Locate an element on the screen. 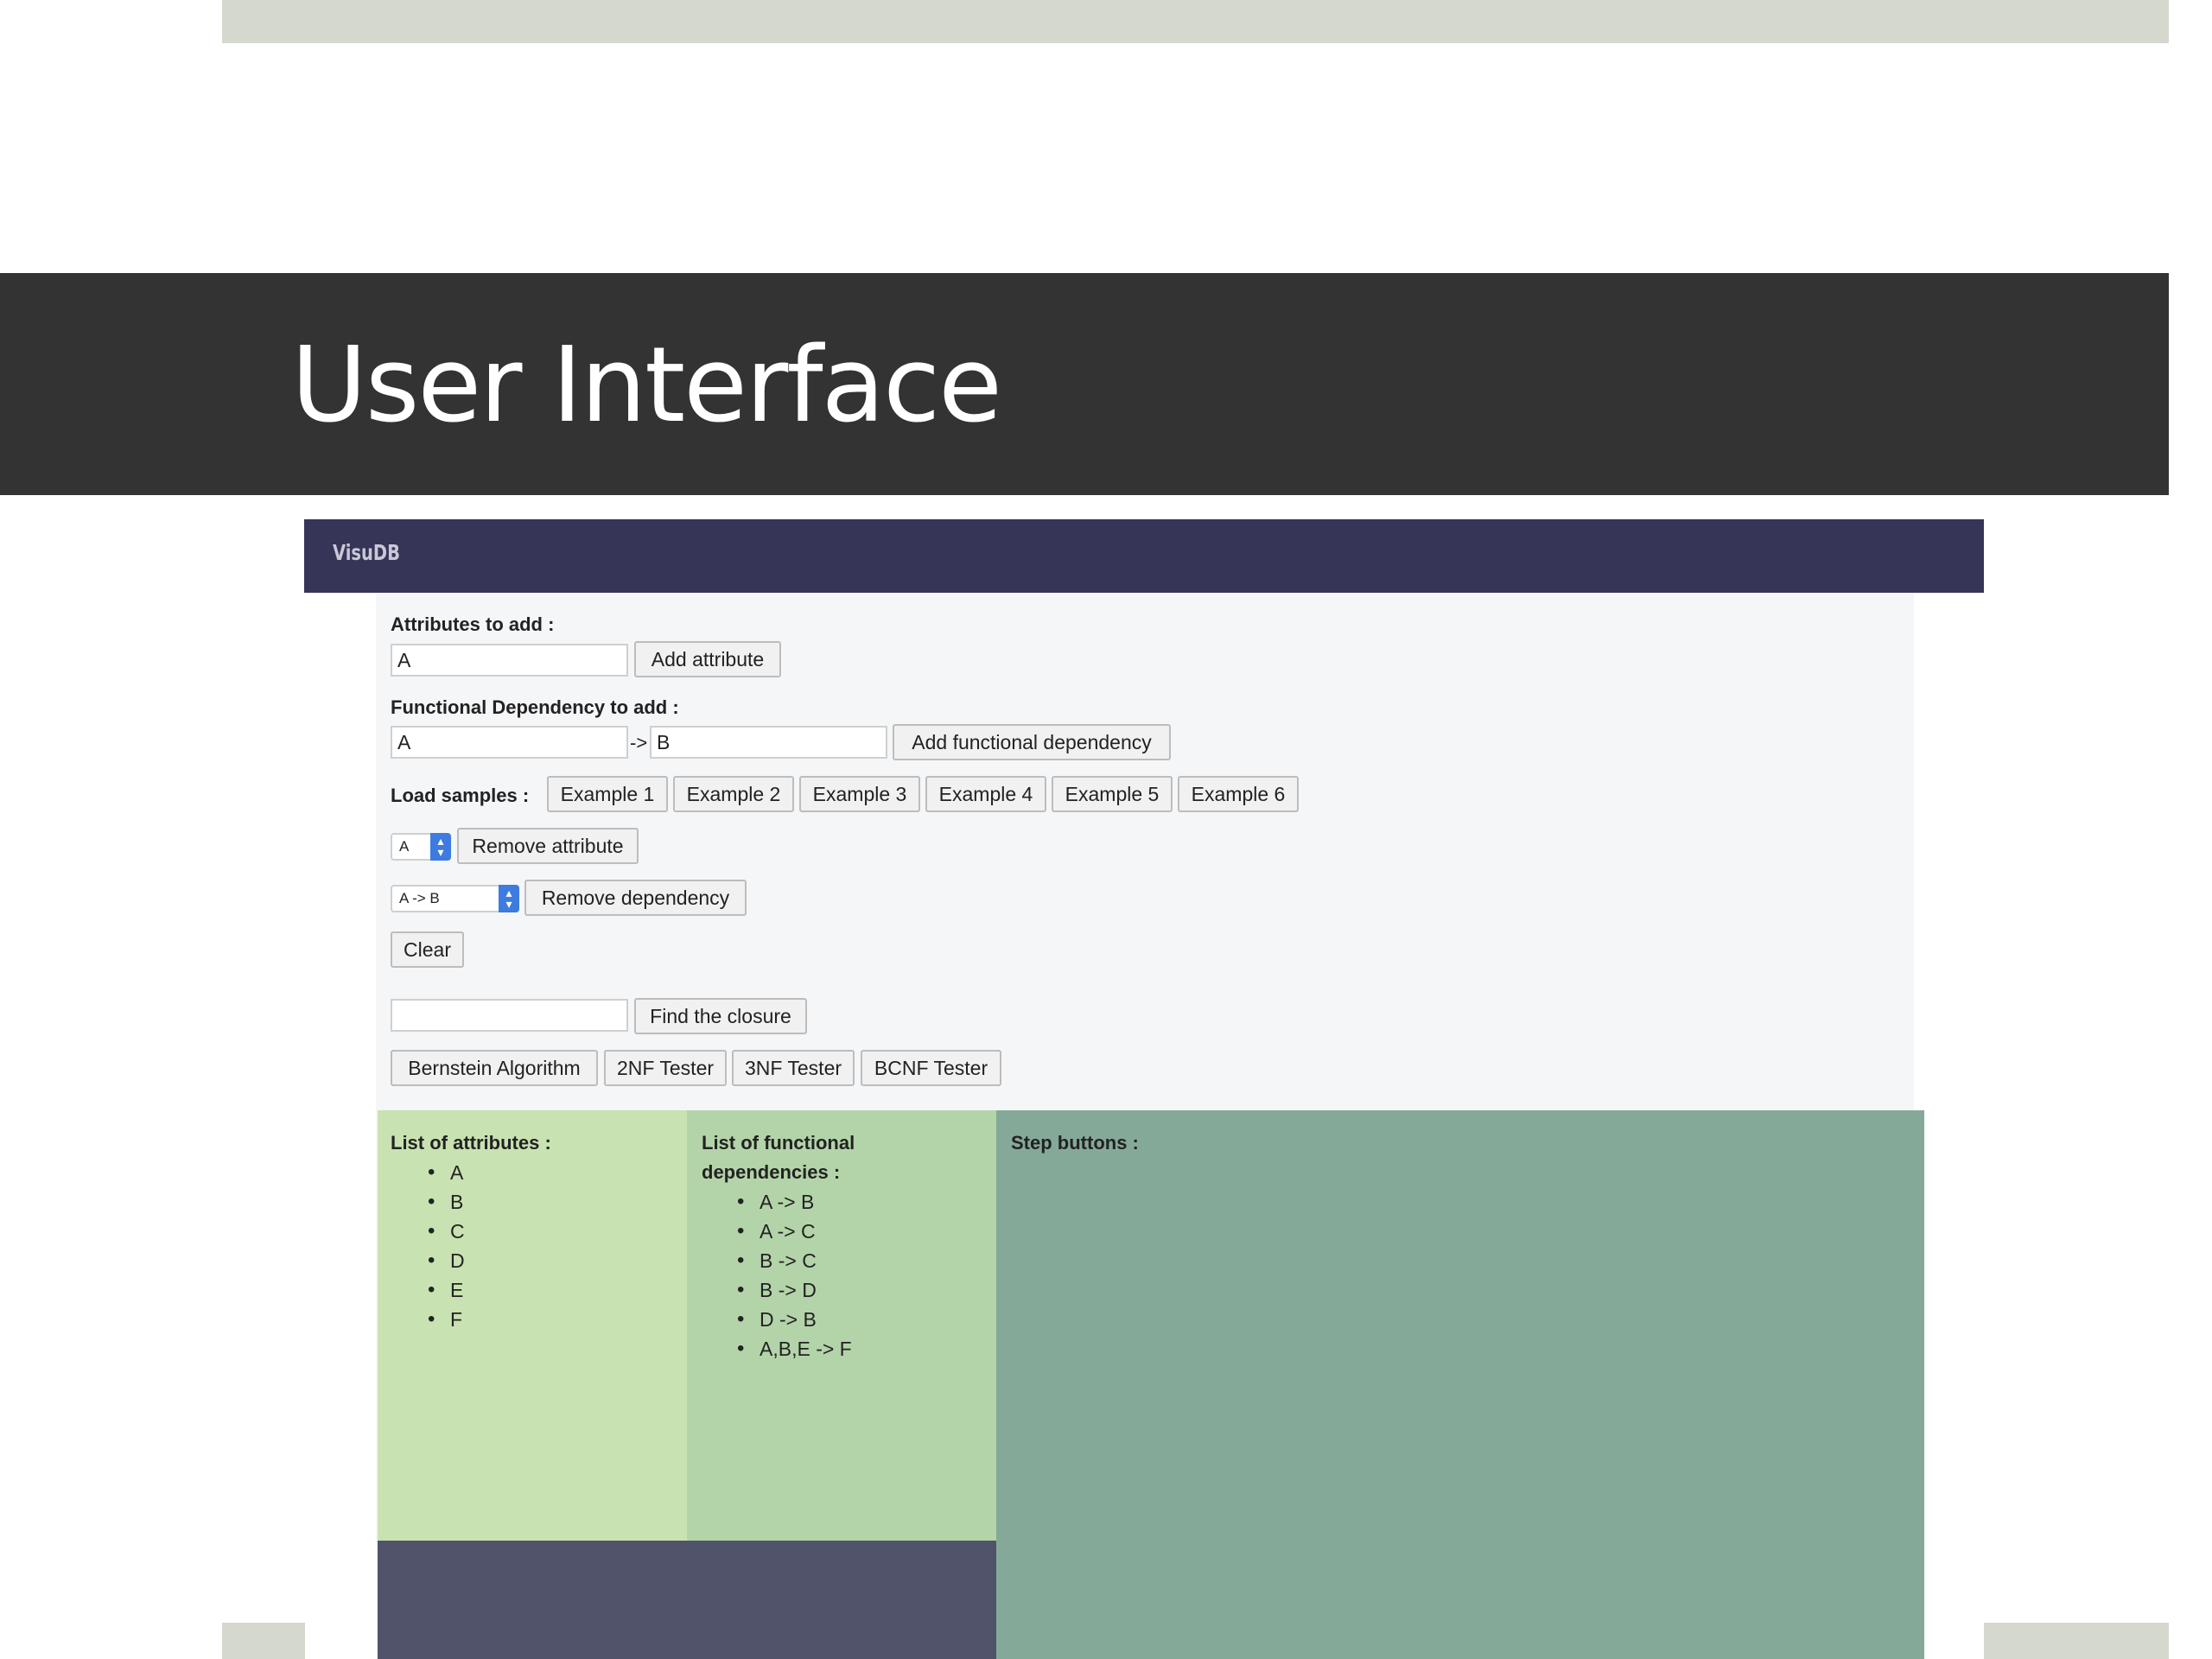  step-buttons-title: Step buttons : is located at coordinates (1075, 1143).